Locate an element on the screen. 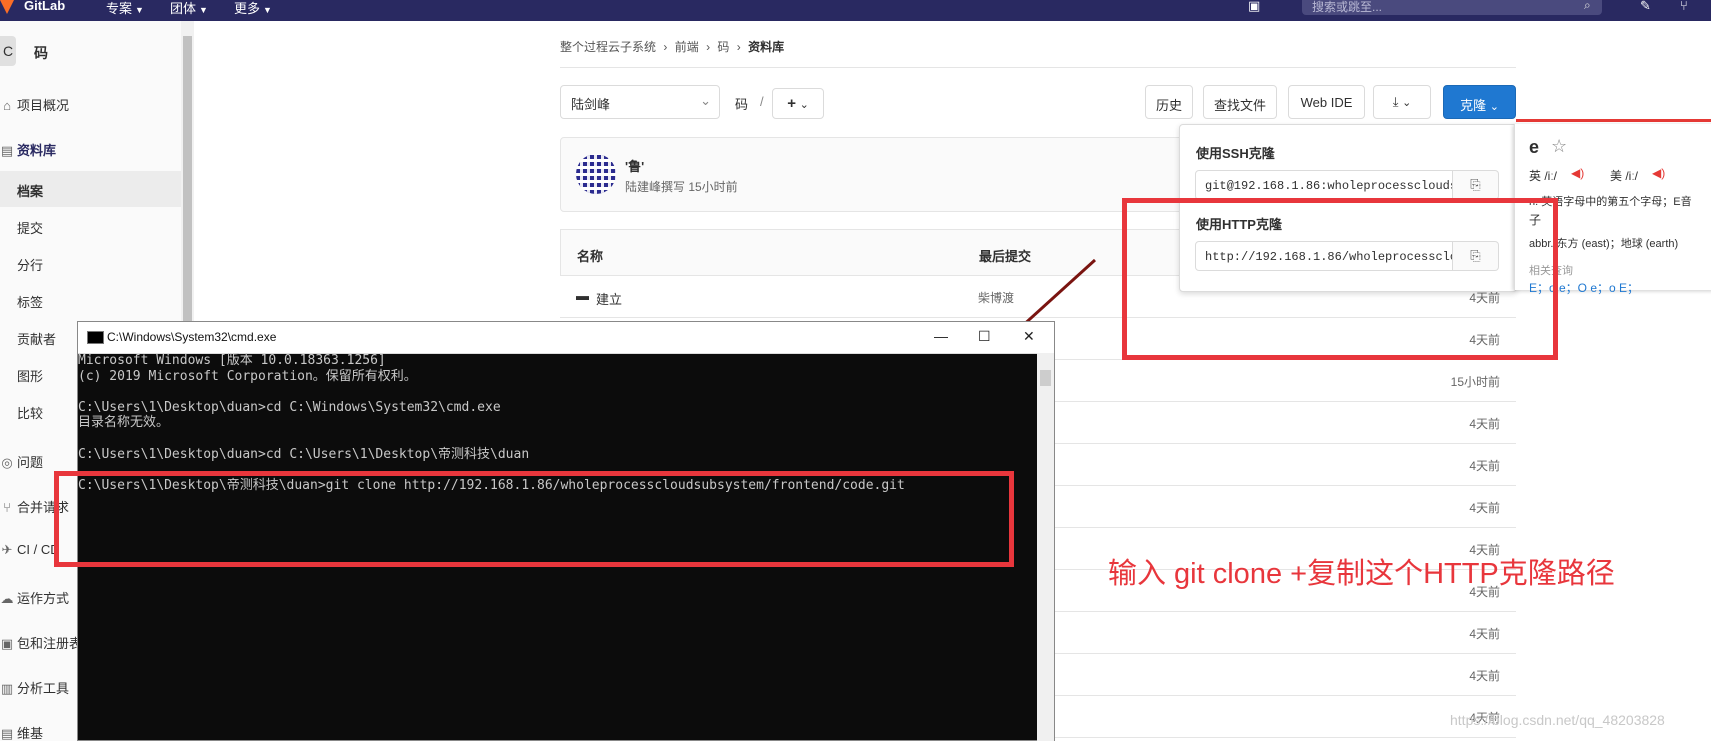  highlight-box-git-clone is located at coordinates (534, 519).